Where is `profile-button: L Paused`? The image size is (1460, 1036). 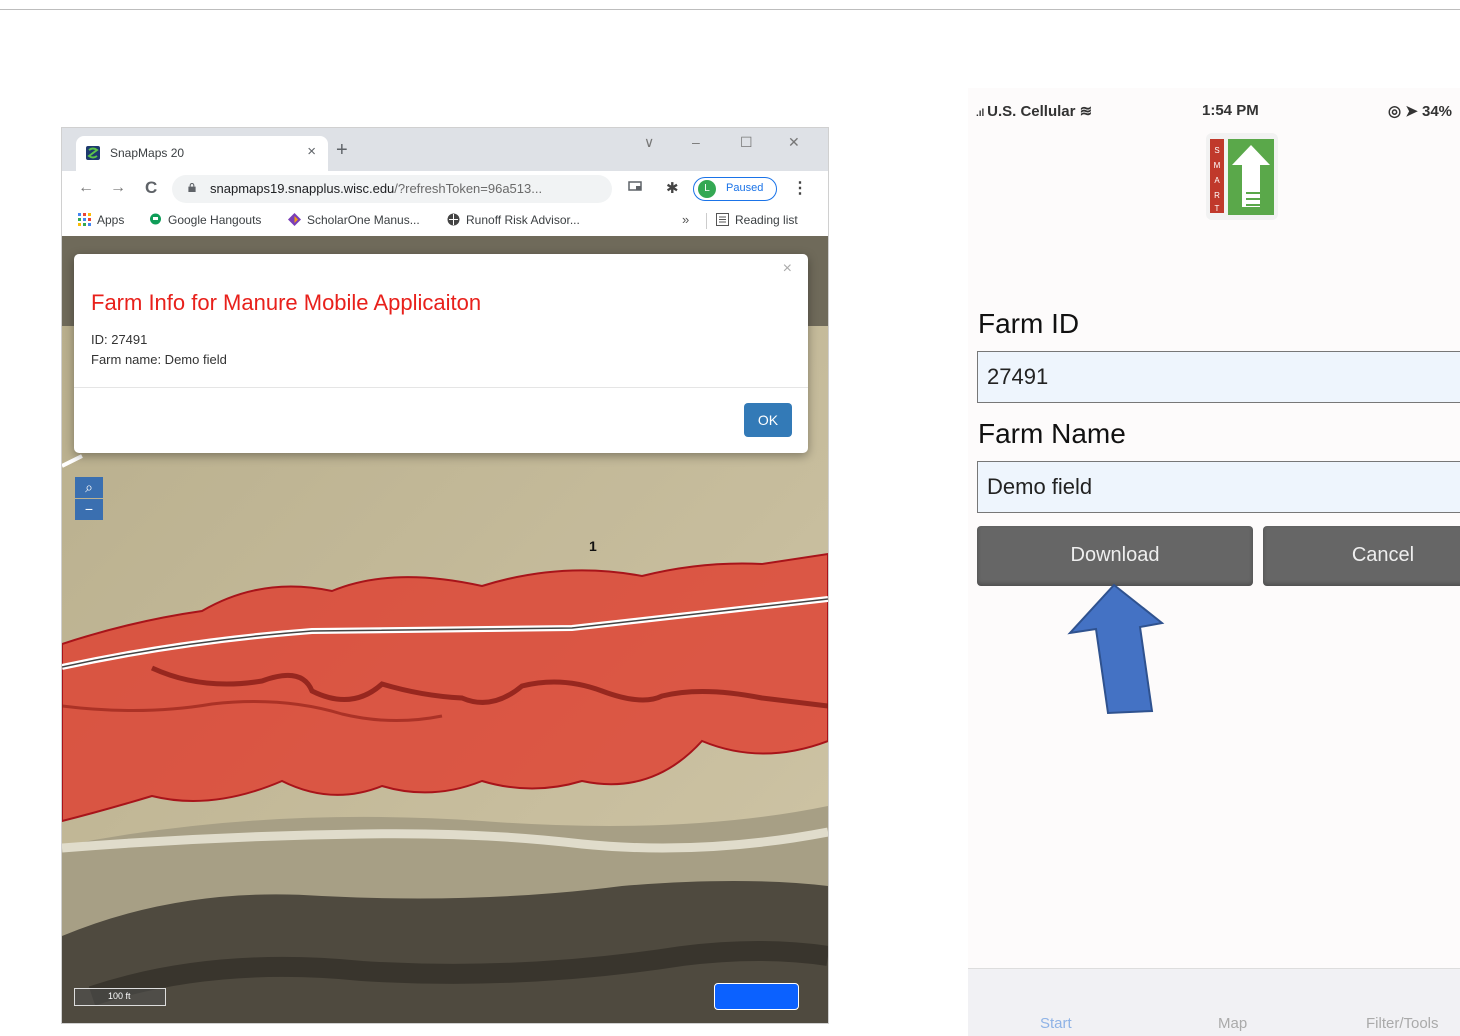 profile-button: L Paused is located at coordinates (735, 189).